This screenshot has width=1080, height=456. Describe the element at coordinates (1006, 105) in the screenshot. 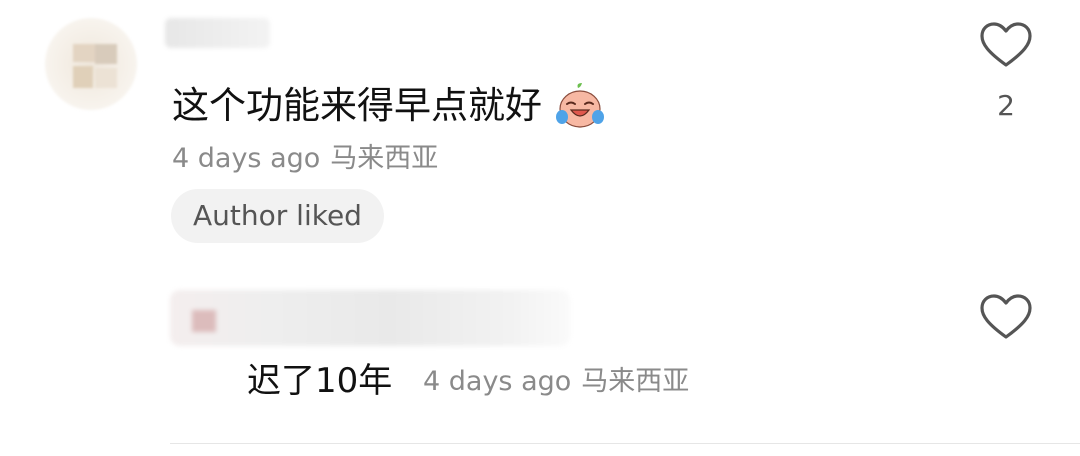

I see `like-count: 2` at that location.